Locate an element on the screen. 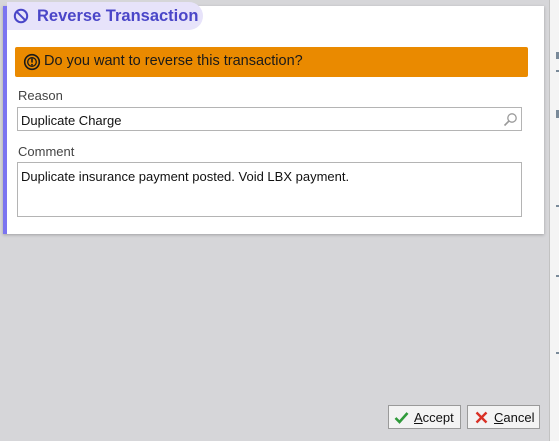  comment-label: Comment is located at coordinates (46, 151).